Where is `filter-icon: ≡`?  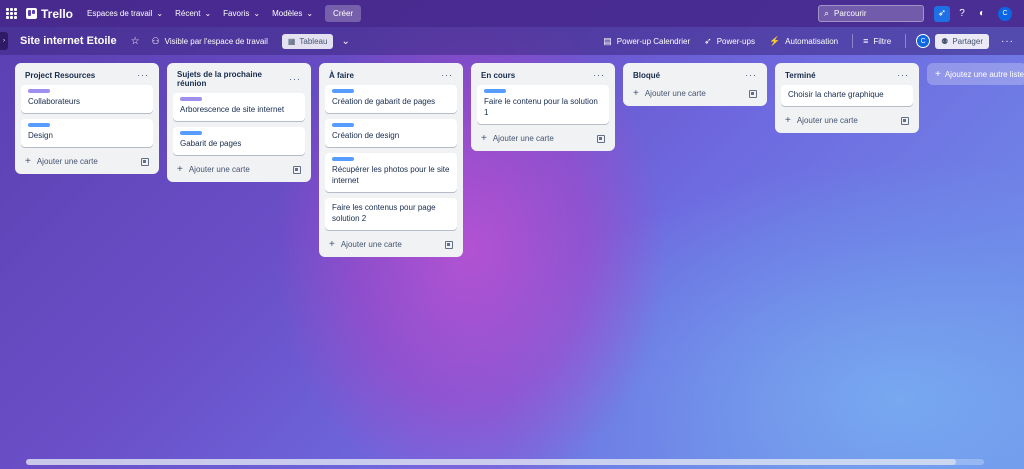 filter-icon: ≡ is located at coordinates (866, 41).